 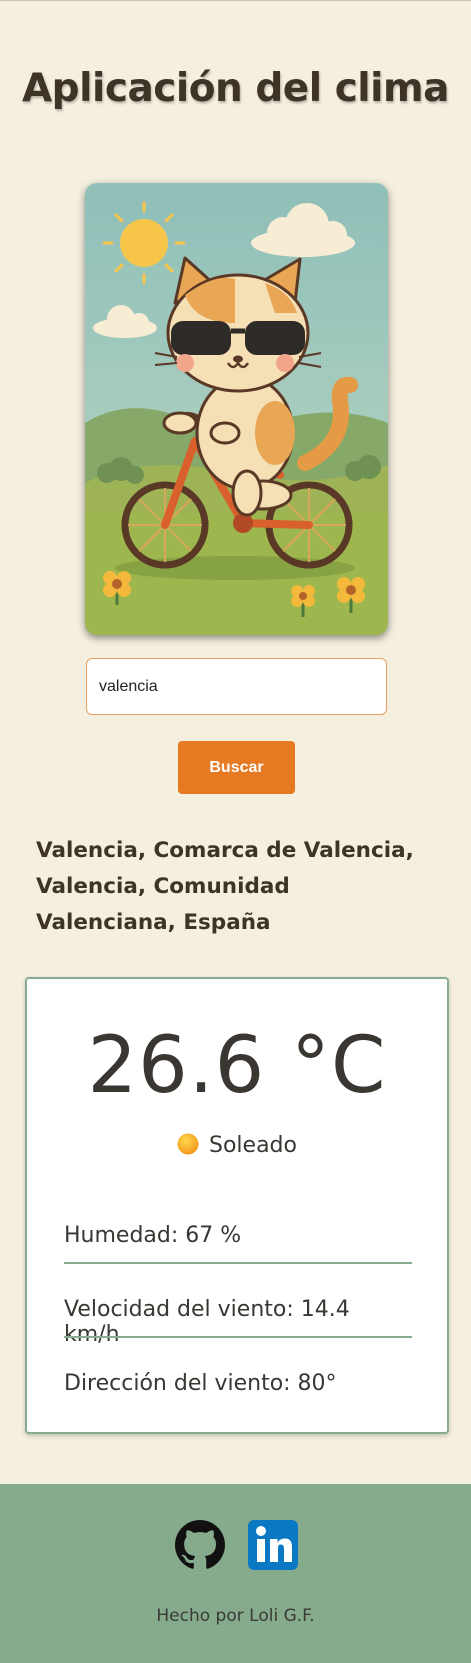 I want to click on condition-label: Soleado, so click(x=253, y=1145).